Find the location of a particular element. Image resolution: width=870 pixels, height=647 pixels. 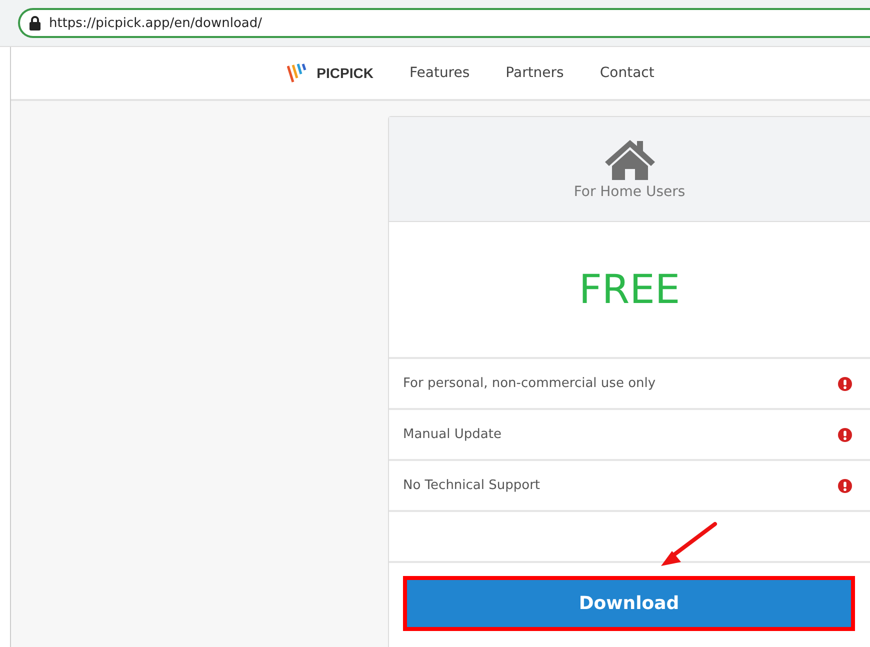

feature-text: For personal, non-commercial use only is located at coordinates (529, 383).